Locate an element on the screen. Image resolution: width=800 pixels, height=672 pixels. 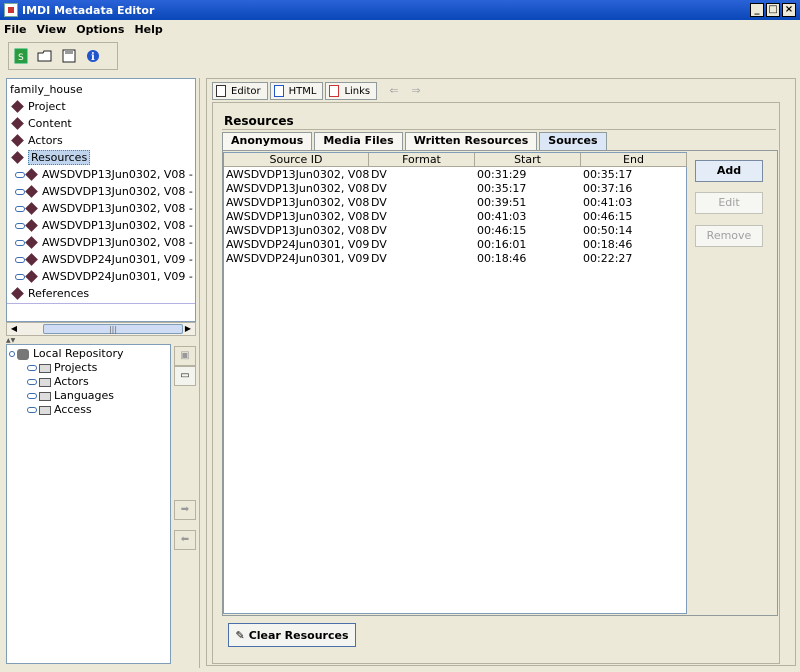
remove-button: Remove is located at coordinates (729, 236).